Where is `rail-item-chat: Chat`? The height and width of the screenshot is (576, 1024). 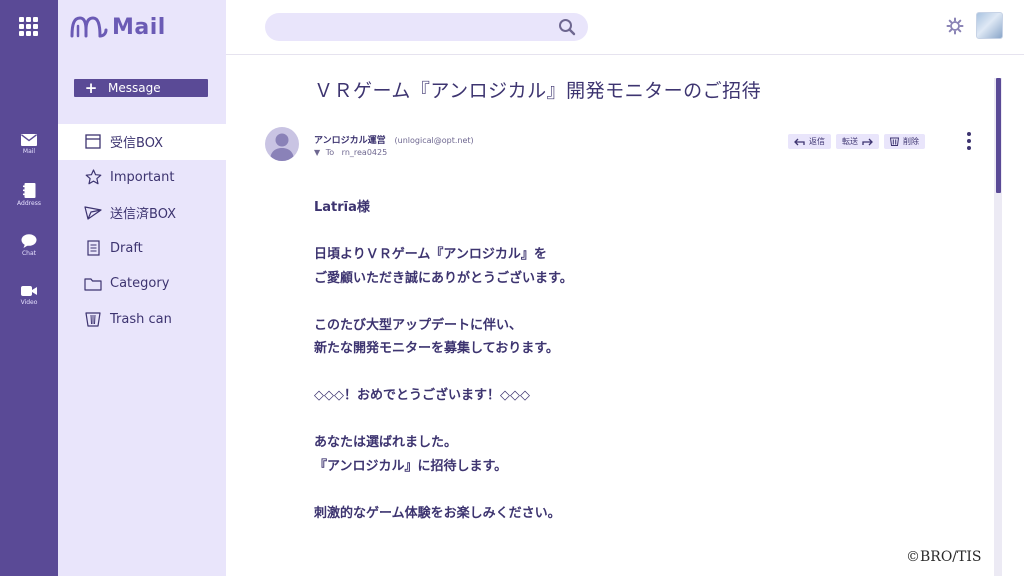 rail-item-chat: Chat is located at coordinates (29, 245).